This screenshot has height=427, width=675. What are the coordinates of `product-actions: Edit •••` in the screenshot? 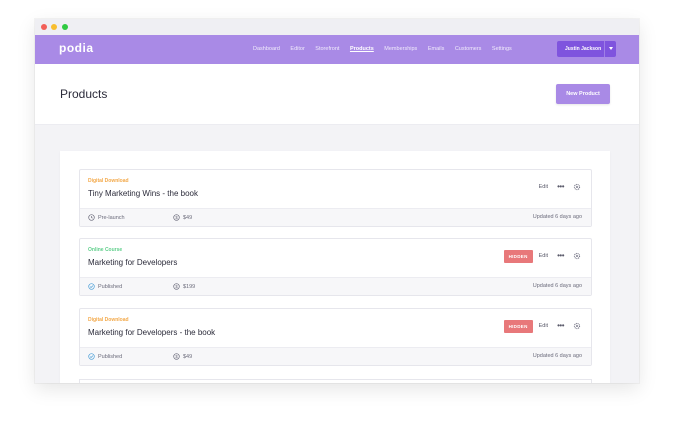 It's located at (560, 187).